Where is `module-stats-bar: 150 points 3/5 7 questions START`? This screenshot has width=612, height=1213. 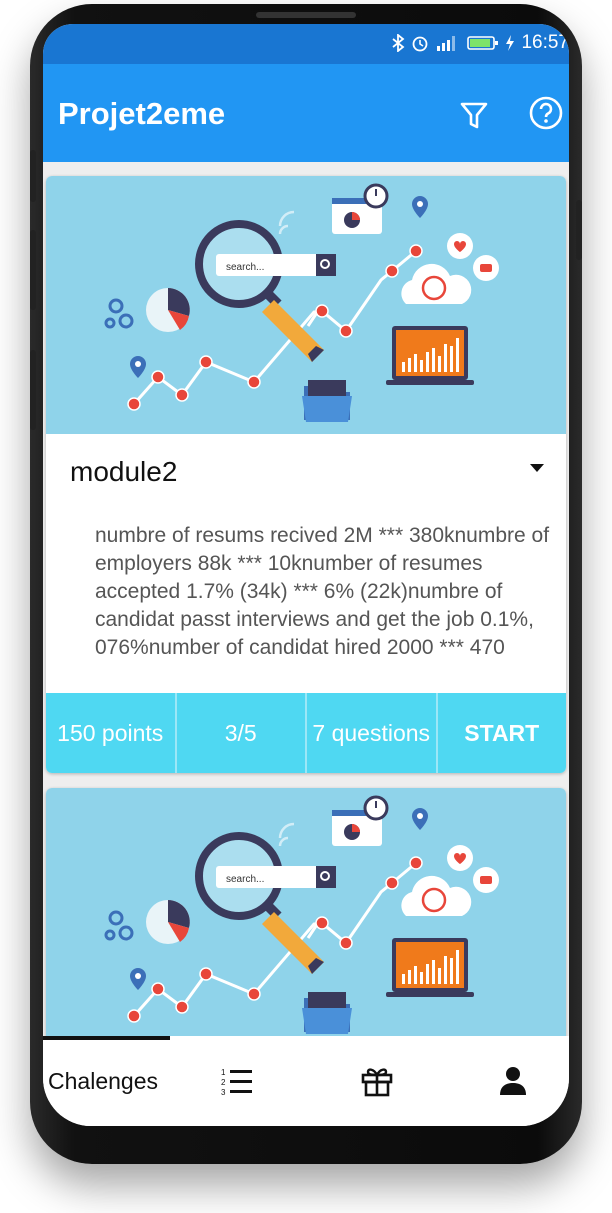
module-stats-bar: 150 points 3/5 7 questions START is located at coordinates (306, 733).